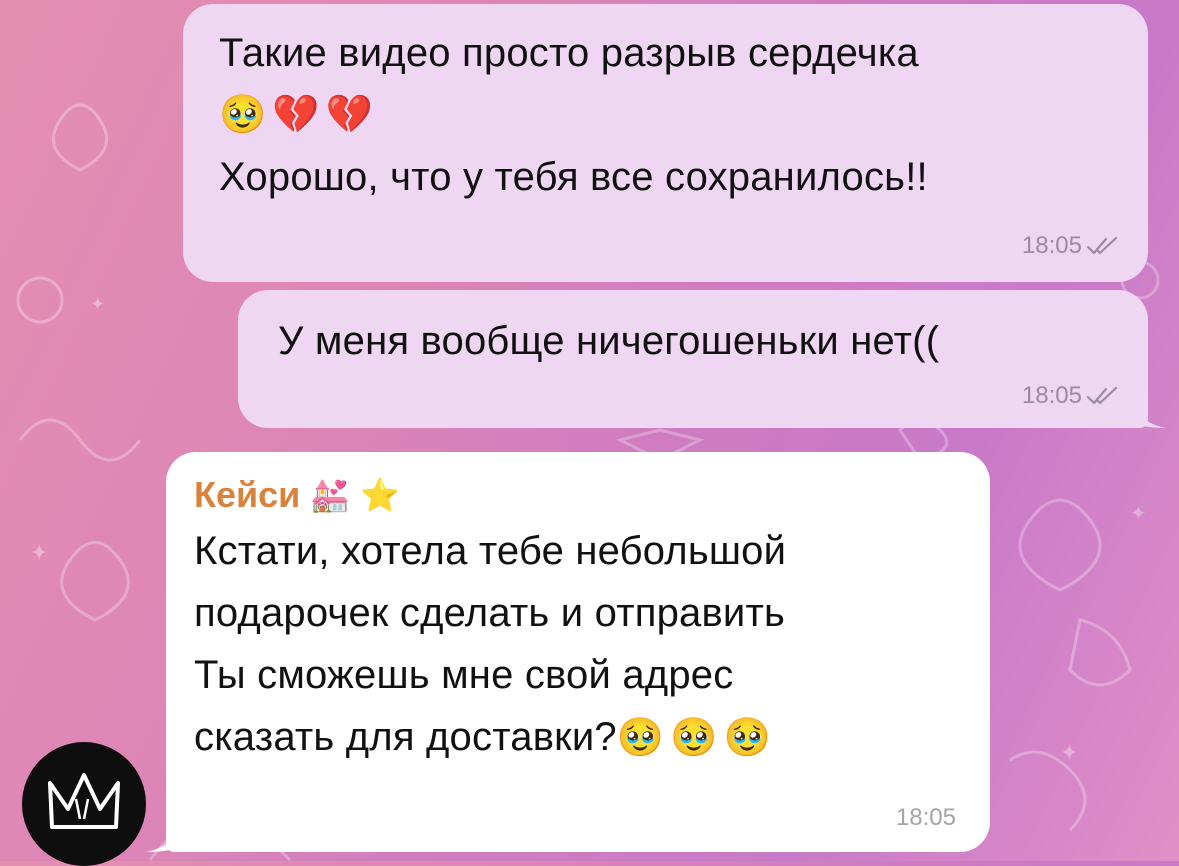 Image resolution: width=1179 pixels, height=866 pixels. Describe the element at coordinates (464, 675) in the screenshot. I see `message-text: Ты сможешь мне свой адрес` at that location.